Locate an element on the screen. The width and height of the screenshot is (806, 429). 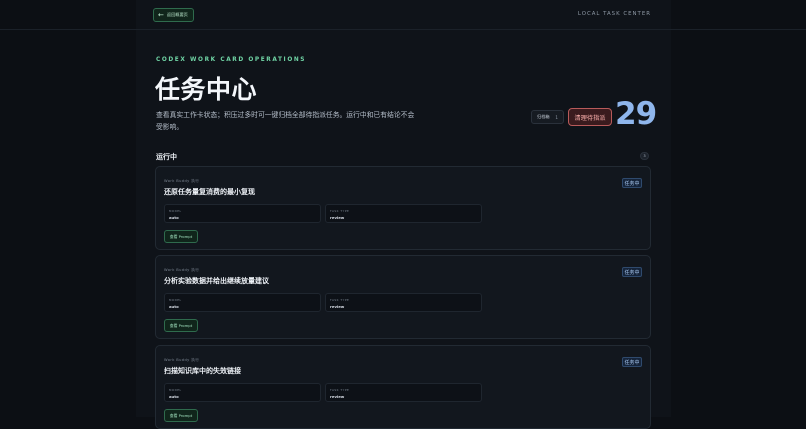
back-button-label: 返回概要页 is located at coordinates (177, 14).